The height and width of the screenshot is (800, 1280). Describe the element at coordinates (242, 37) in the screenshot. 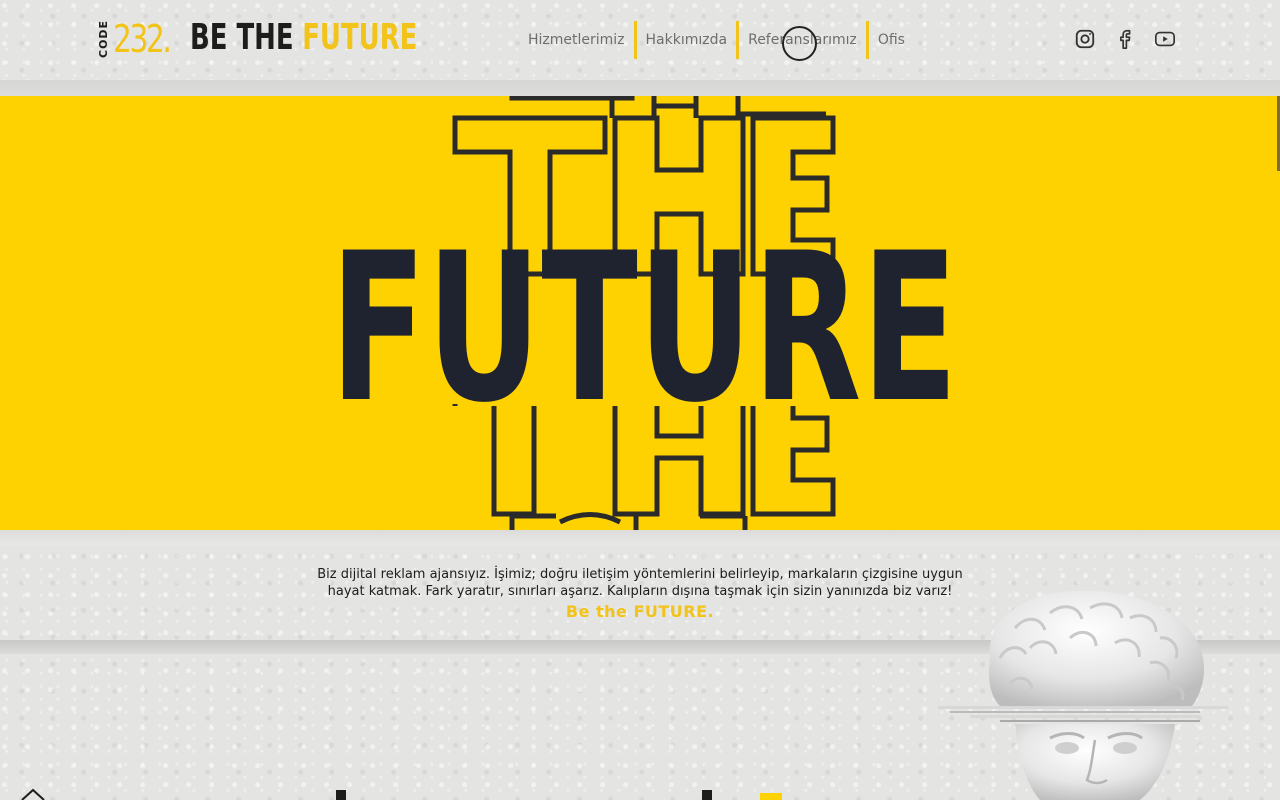

I see `tagline-part1: BE THE` at that location.